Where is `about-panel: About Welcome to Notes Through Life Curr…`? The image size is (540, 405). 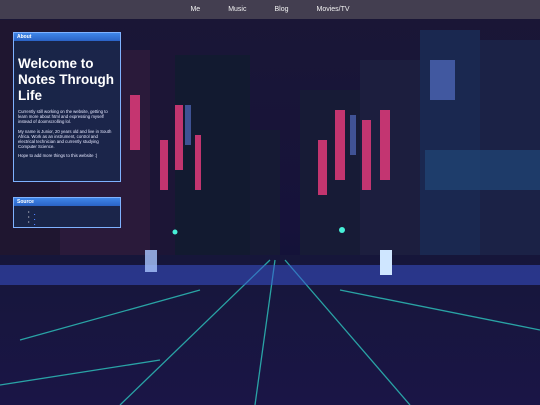 about-panel: About Welcome to Notes Through Life Curr… is located at coordinates (67, 107).